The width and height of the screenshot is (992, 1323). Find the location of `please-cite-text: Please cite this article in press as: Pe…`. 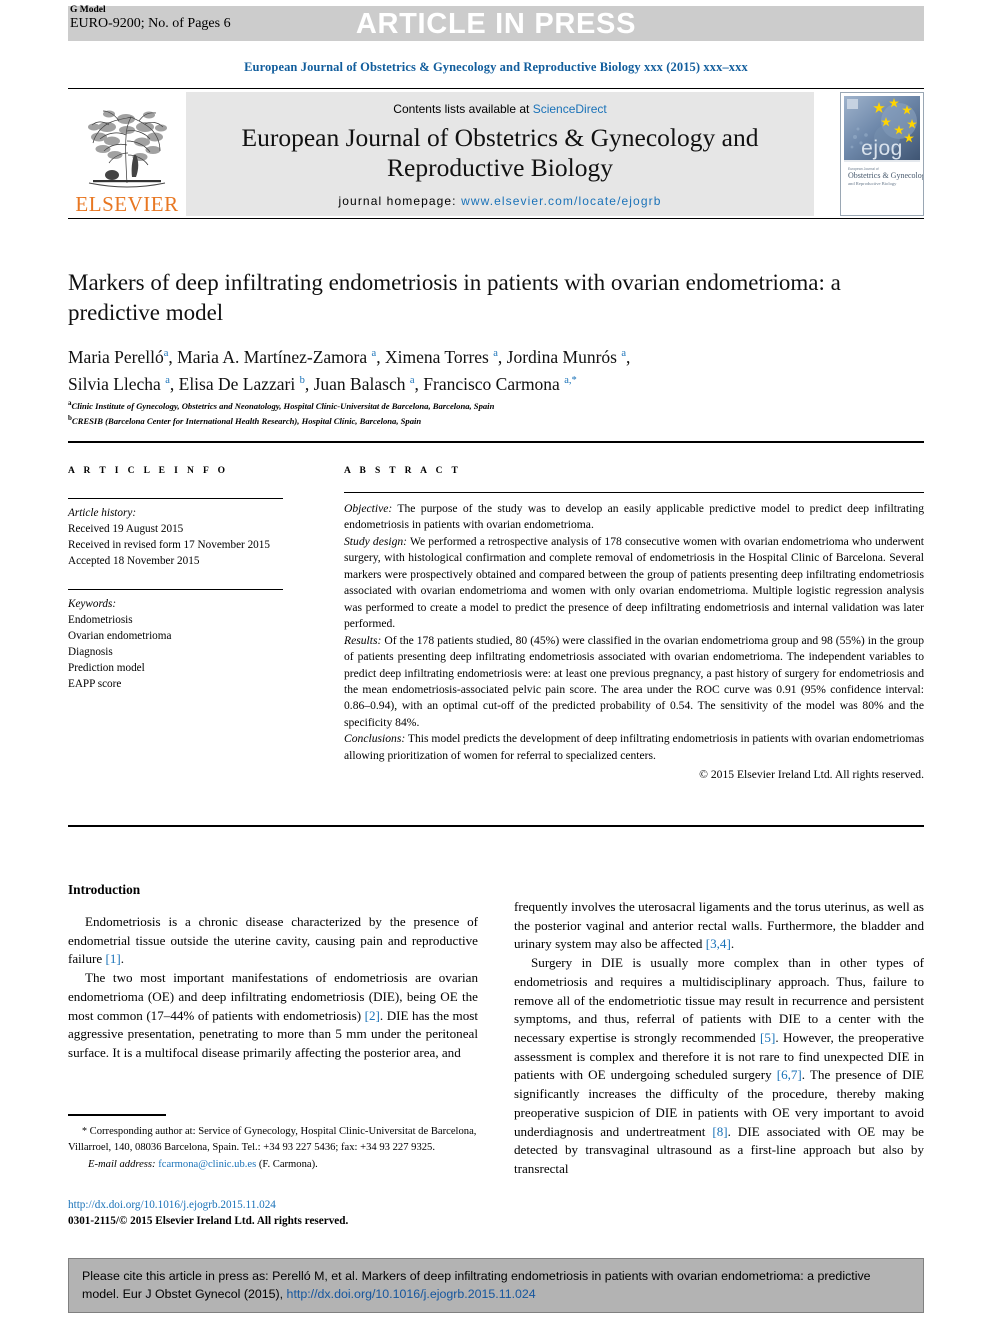

please-cite-text: Please cite this article in press as: Pe… is located at coordinates (496, 1286).